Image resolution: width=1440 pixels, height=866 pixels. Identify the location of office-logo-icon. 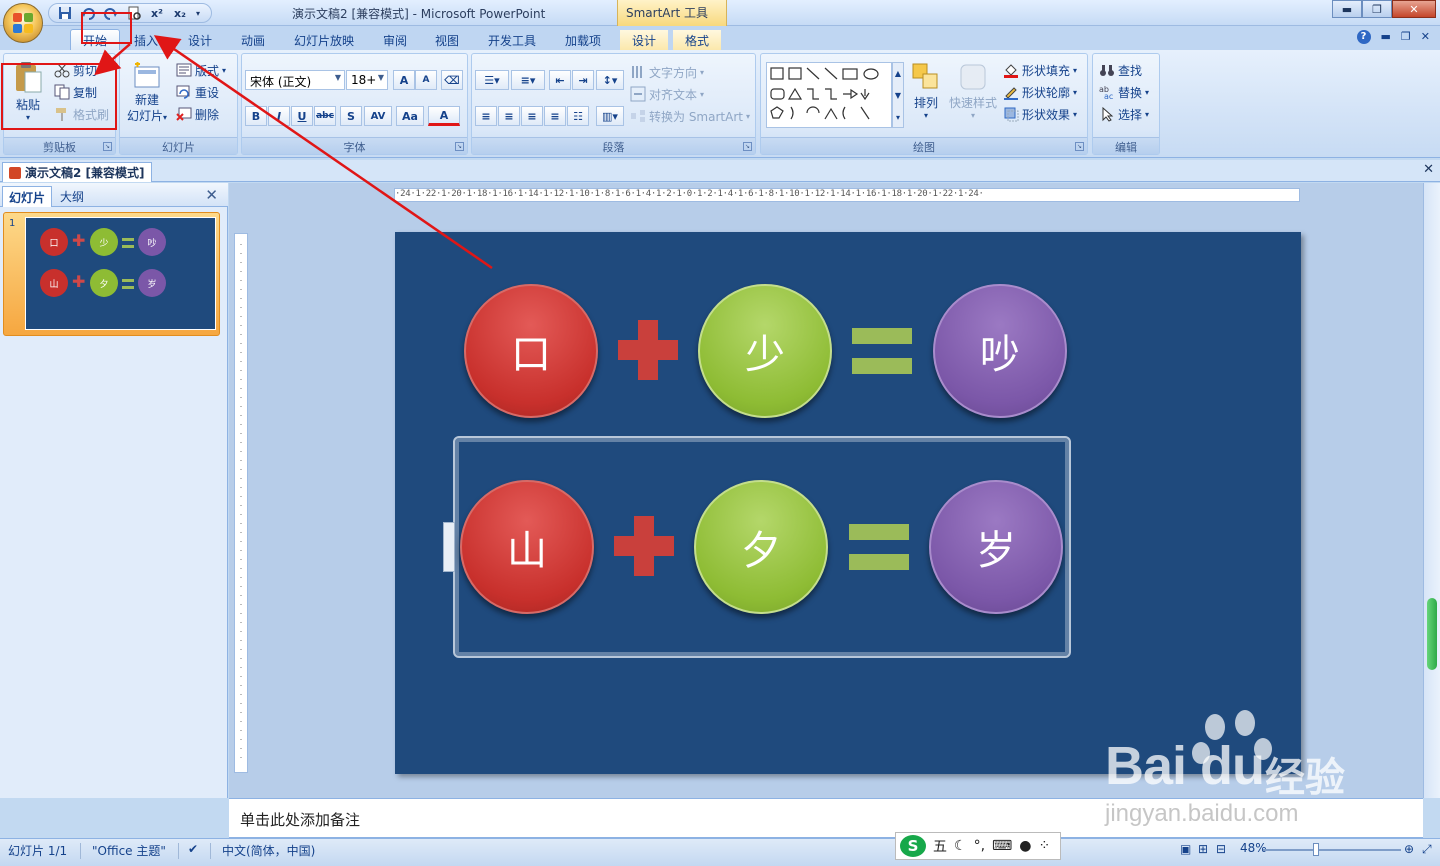
(23, 23).